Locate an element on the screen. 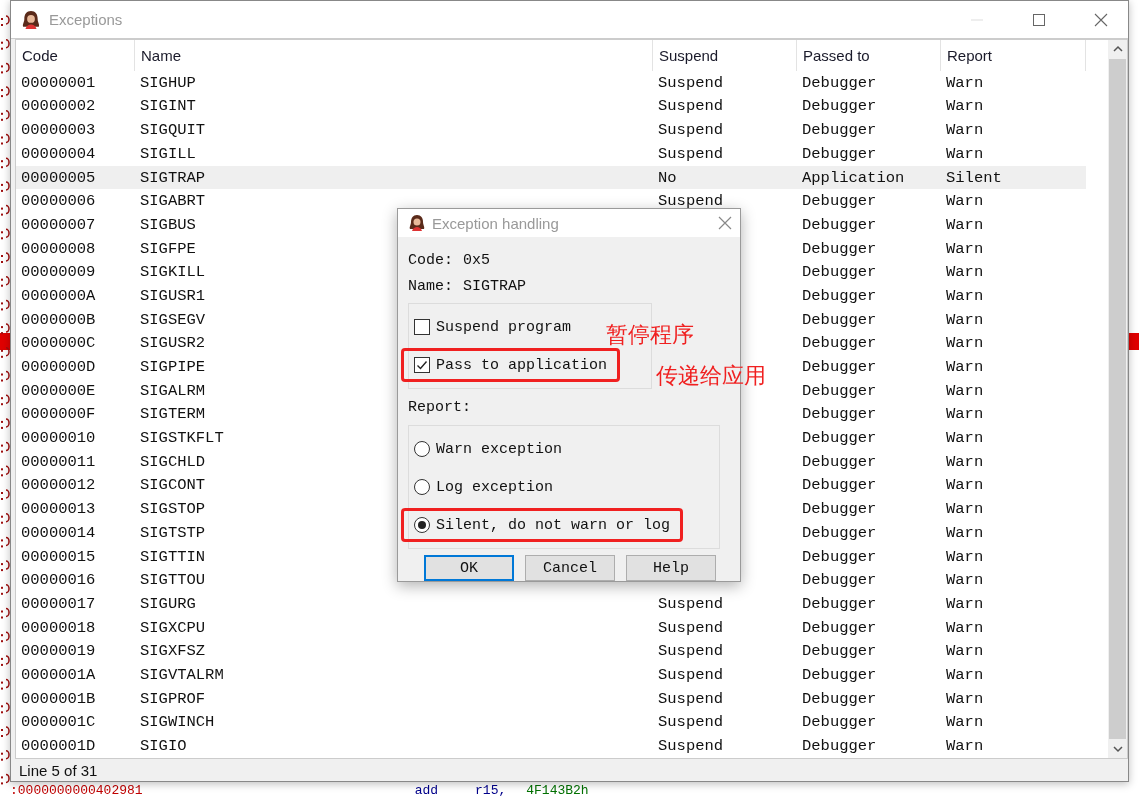  dialog-button: Cancel is located at coordinates (570, 568).